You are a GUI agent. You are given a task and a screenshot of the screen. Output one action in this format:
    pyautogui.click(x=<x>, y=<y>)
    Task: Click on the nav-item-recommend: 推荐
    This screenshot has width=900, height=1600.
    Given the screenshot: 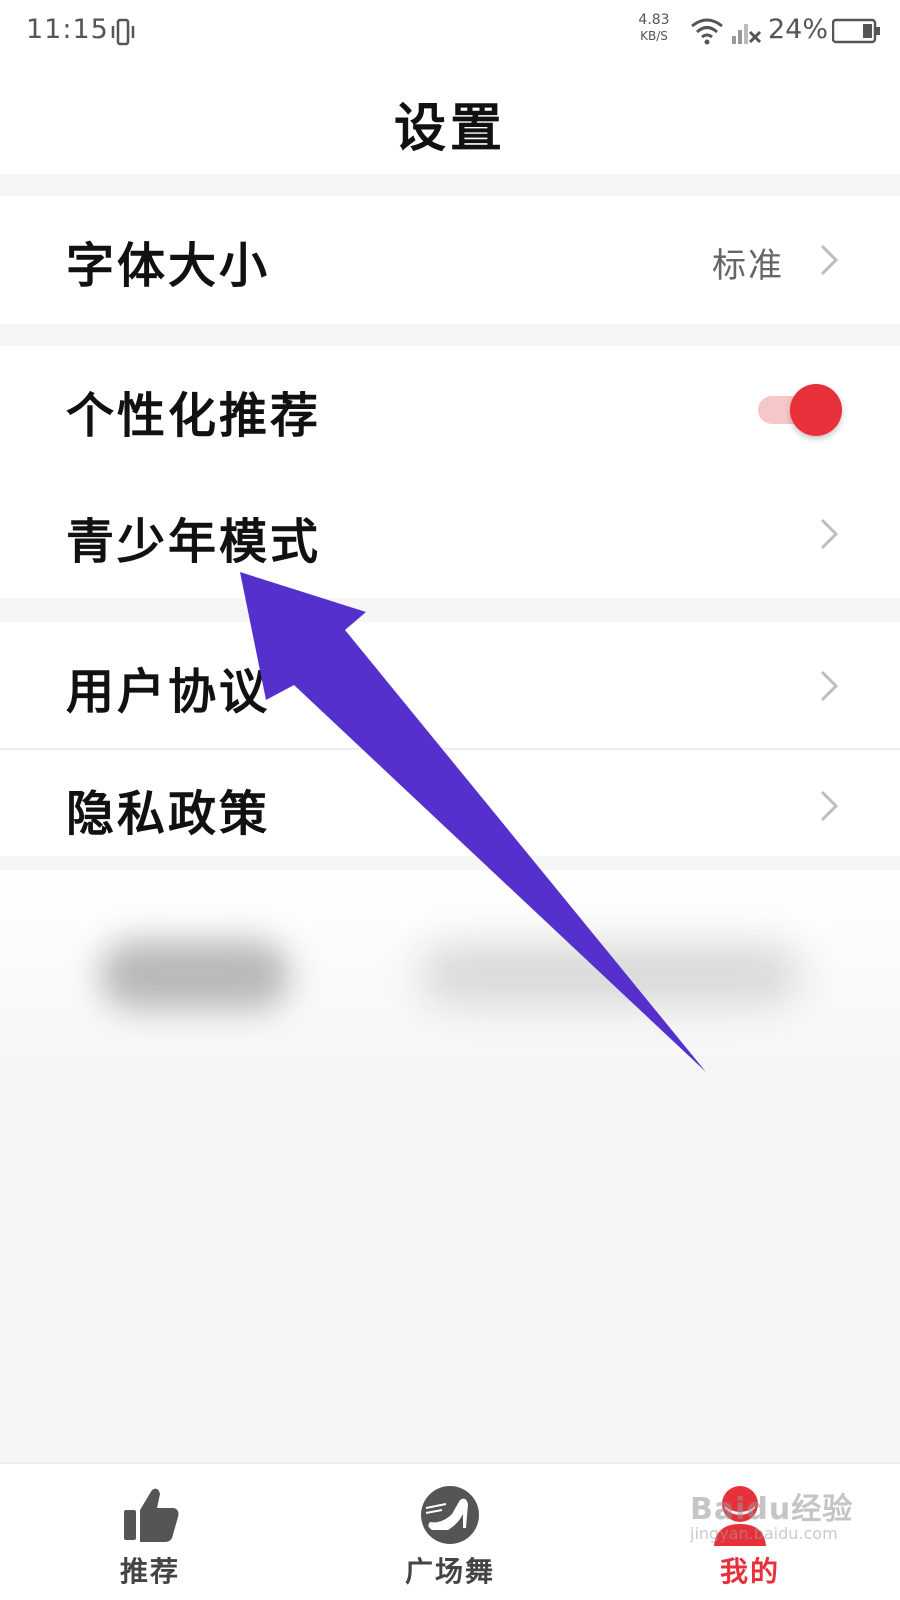 What is the action you would take?
    pyautogui.click(x=150, y=1532)
    